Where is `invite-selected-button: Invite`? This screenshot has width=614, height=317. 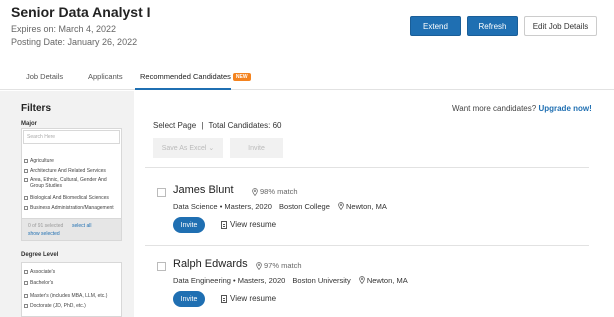 invite-selected-button: Invite is located at coordinates (256, 148).